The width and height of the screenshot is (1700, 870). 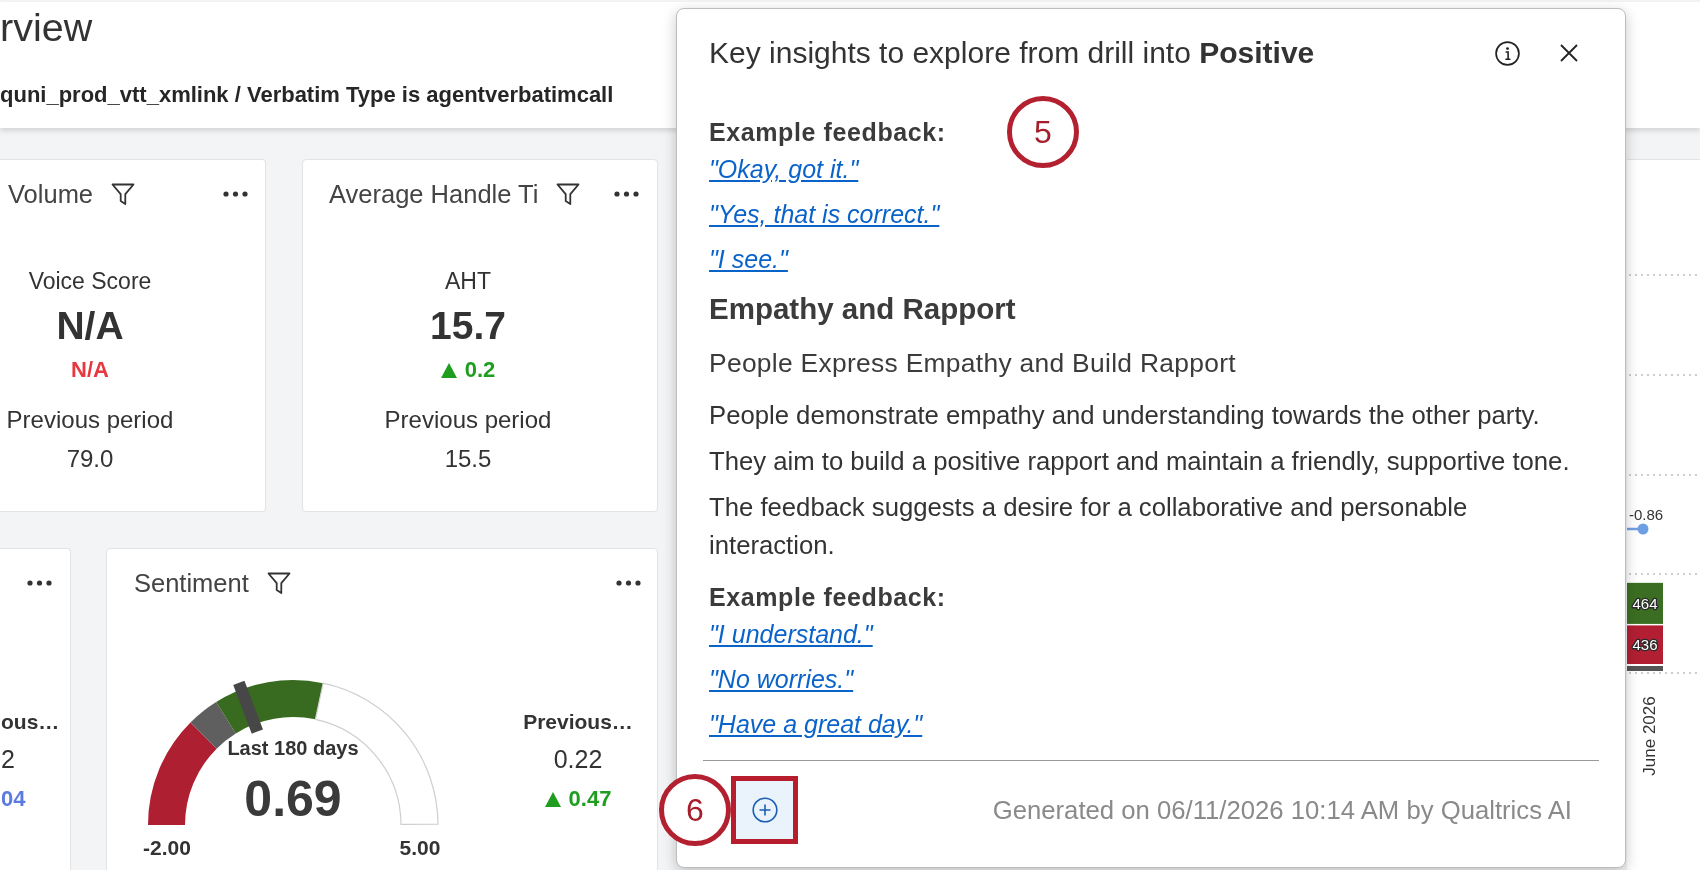 I want to click on metric-value: N/A, so click(x=90, y=326).